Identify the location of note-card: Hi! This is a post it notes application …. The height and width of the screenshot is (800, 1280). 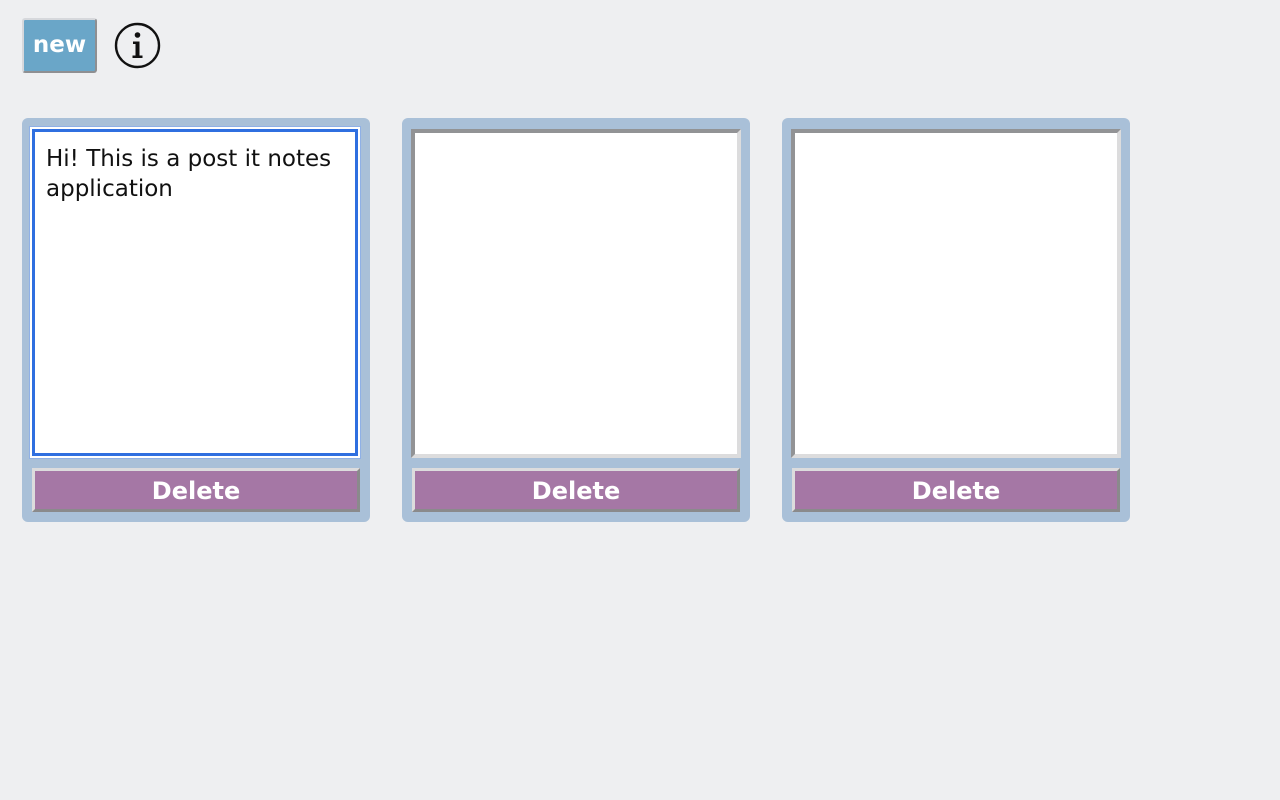
(196, 320).